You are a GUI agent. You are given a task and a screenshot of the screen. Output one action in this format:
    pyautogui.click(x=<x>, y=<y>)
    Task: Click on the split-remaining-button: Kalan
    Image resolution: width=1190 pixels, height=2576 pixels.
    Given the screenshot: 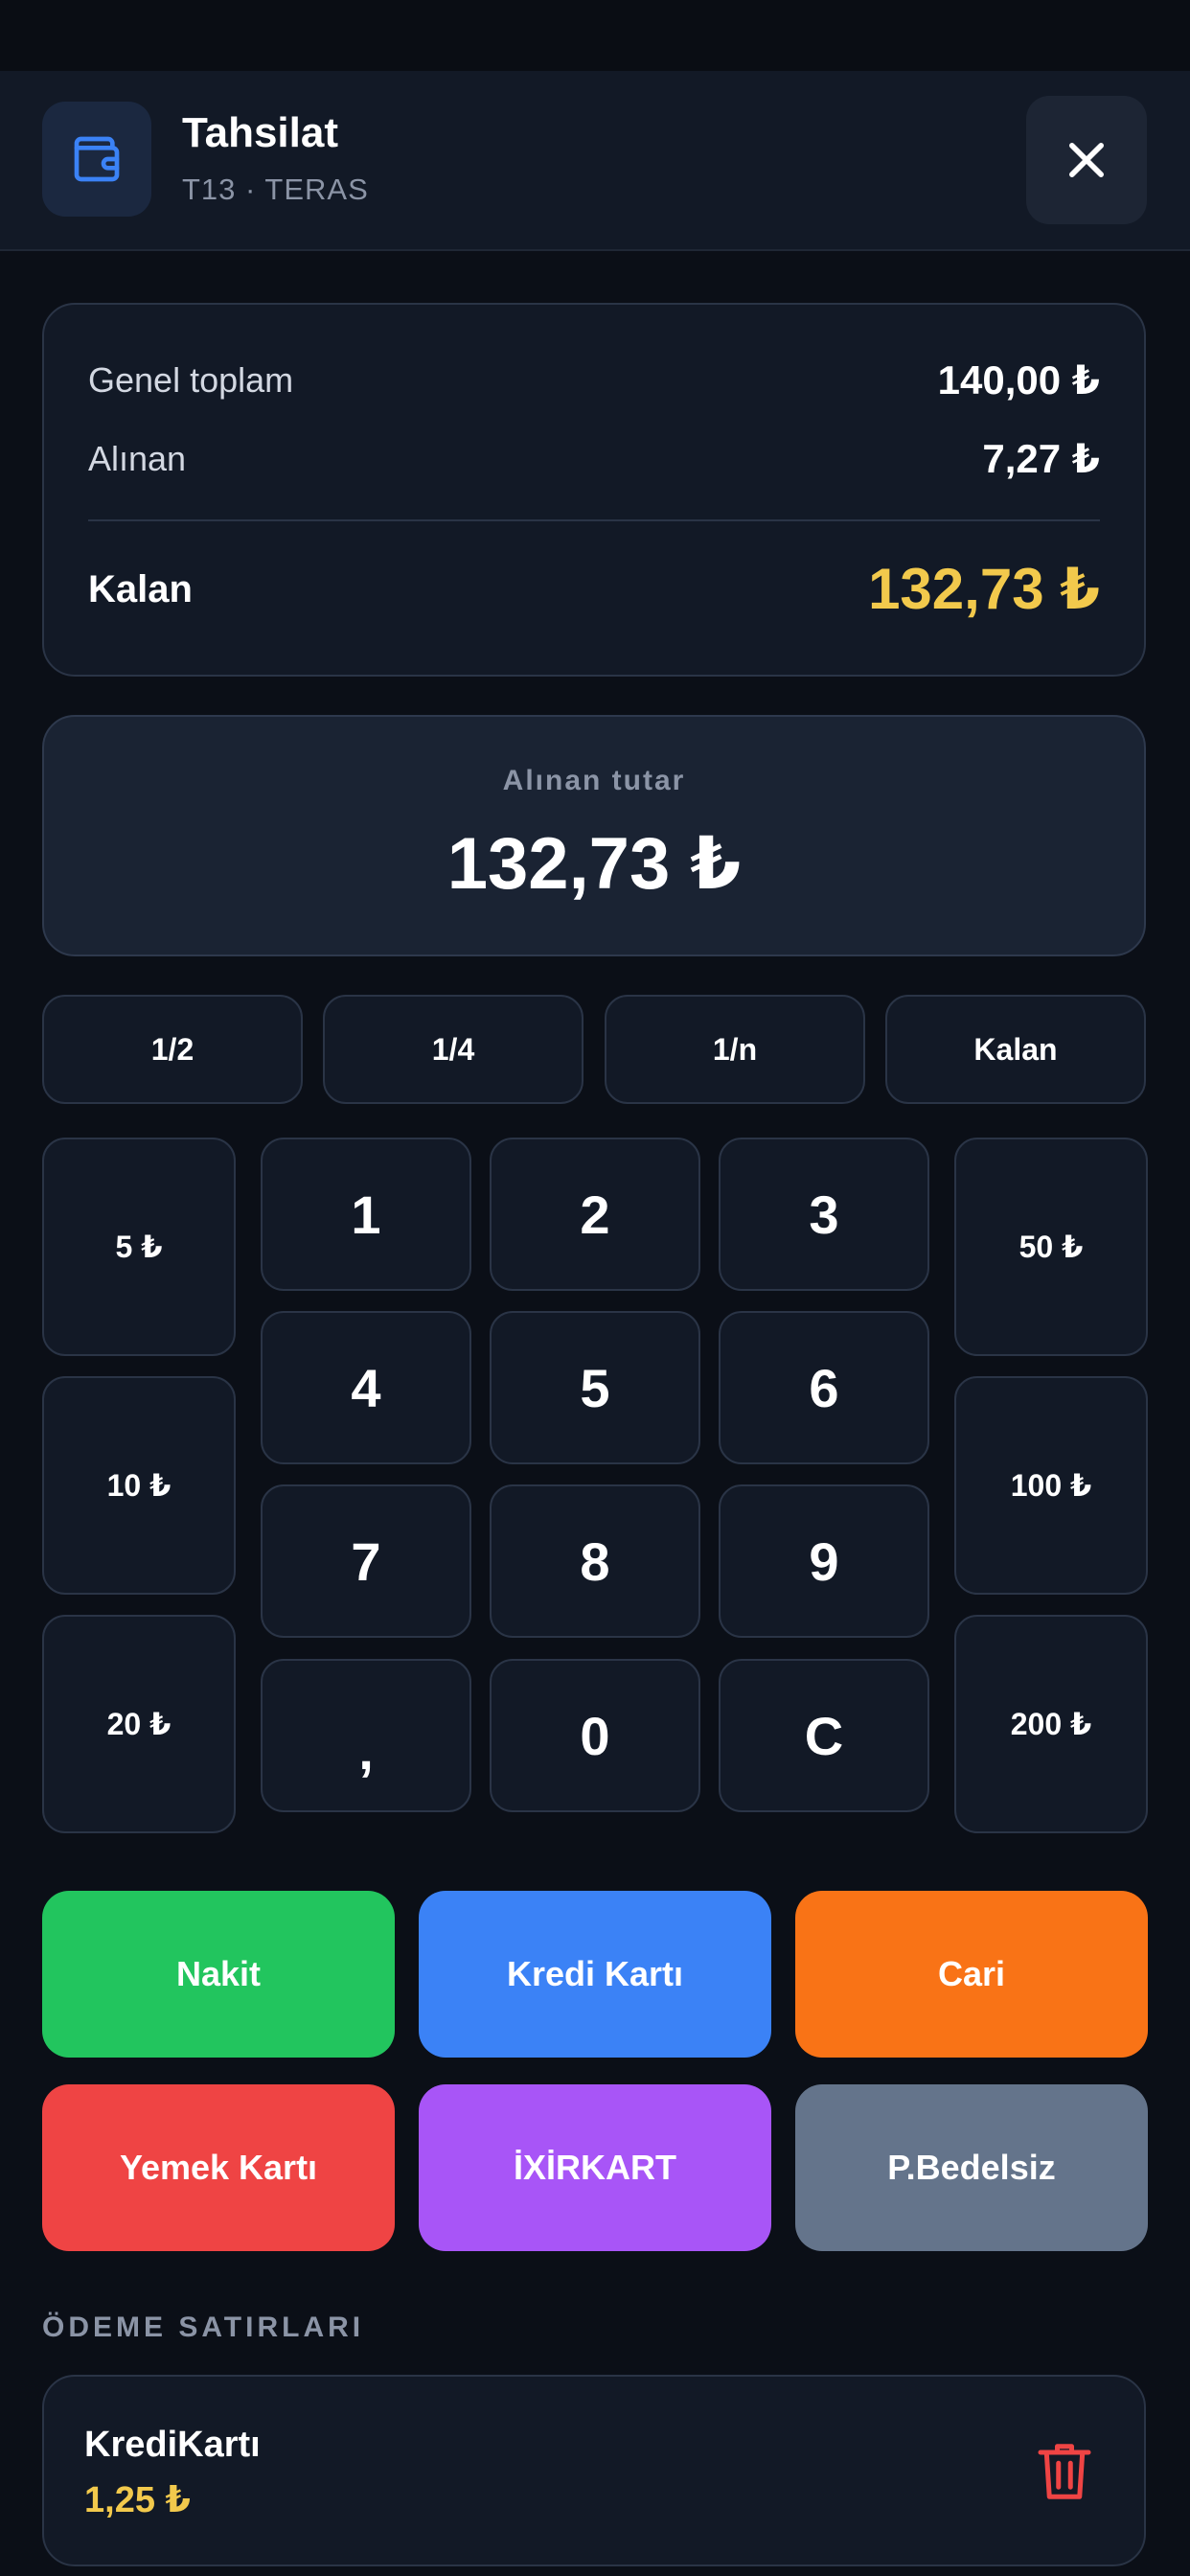 What is the action you would take?
    pyautogui.click(x=1015, y=1049)
    